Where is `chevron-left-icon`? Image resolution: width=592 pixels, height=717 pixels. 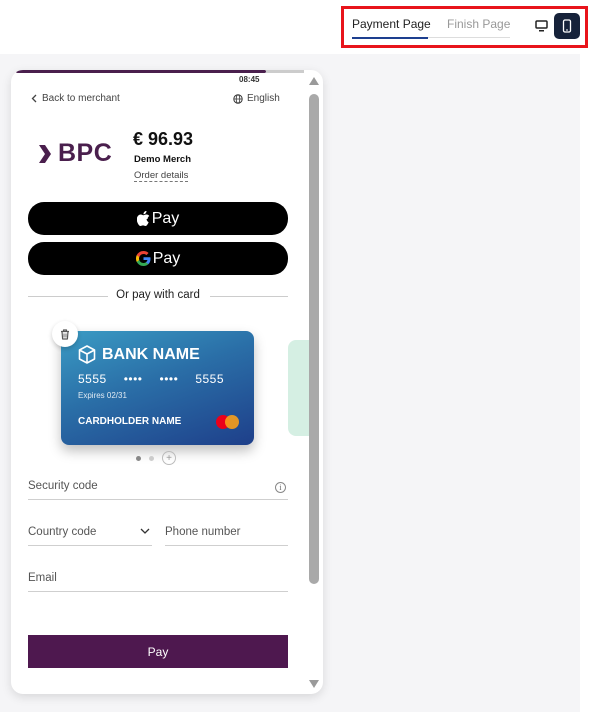 chevron-left-icon is located at coordinates (34, 98).